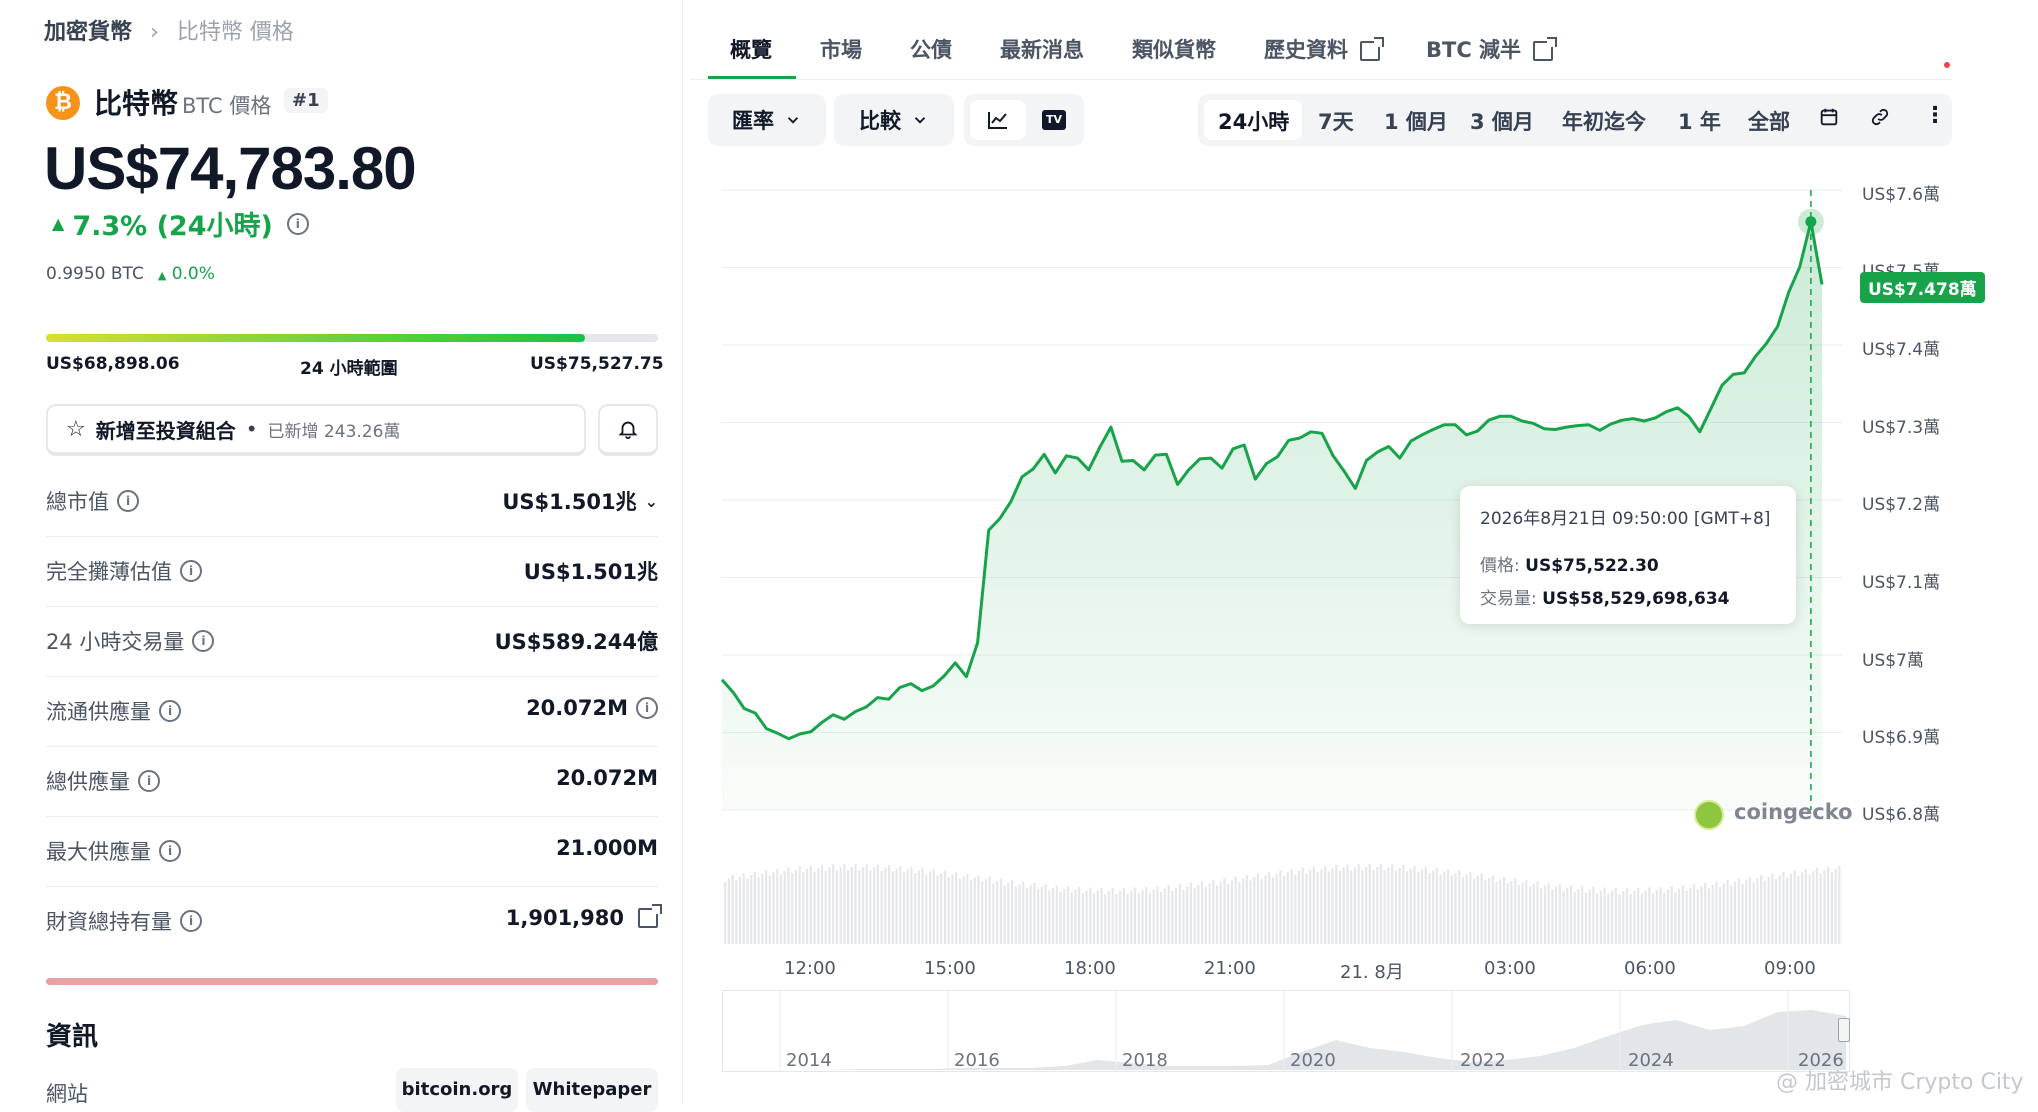  I want to click on y-tick-label: US$7.4萬, so click(1901, 350).